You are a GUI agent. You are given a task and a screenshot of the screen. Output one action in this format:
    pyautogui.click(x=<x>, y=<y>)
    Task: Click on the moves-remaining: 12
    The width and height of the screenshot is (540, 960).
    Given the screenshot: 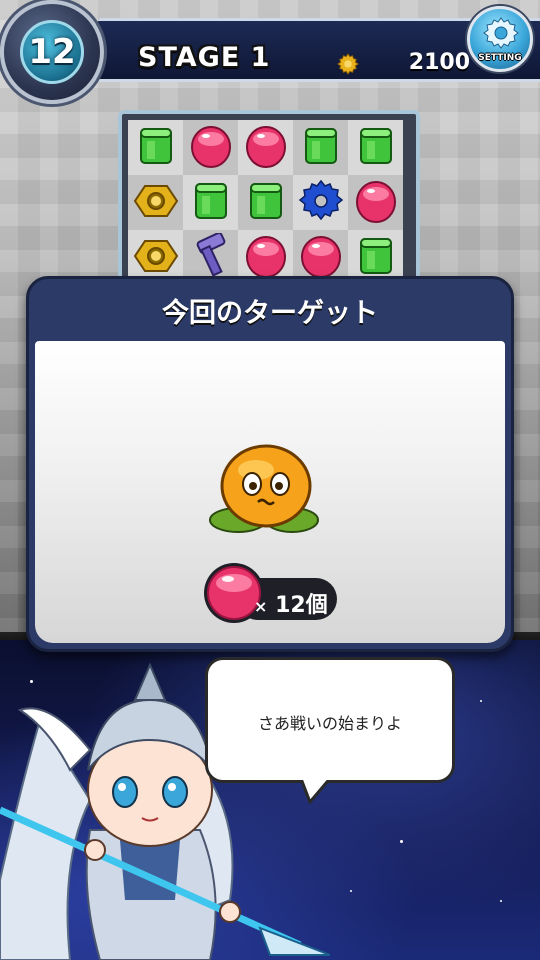 What is the action you would take?
    pyautogui.click(x=52, y=52)
    